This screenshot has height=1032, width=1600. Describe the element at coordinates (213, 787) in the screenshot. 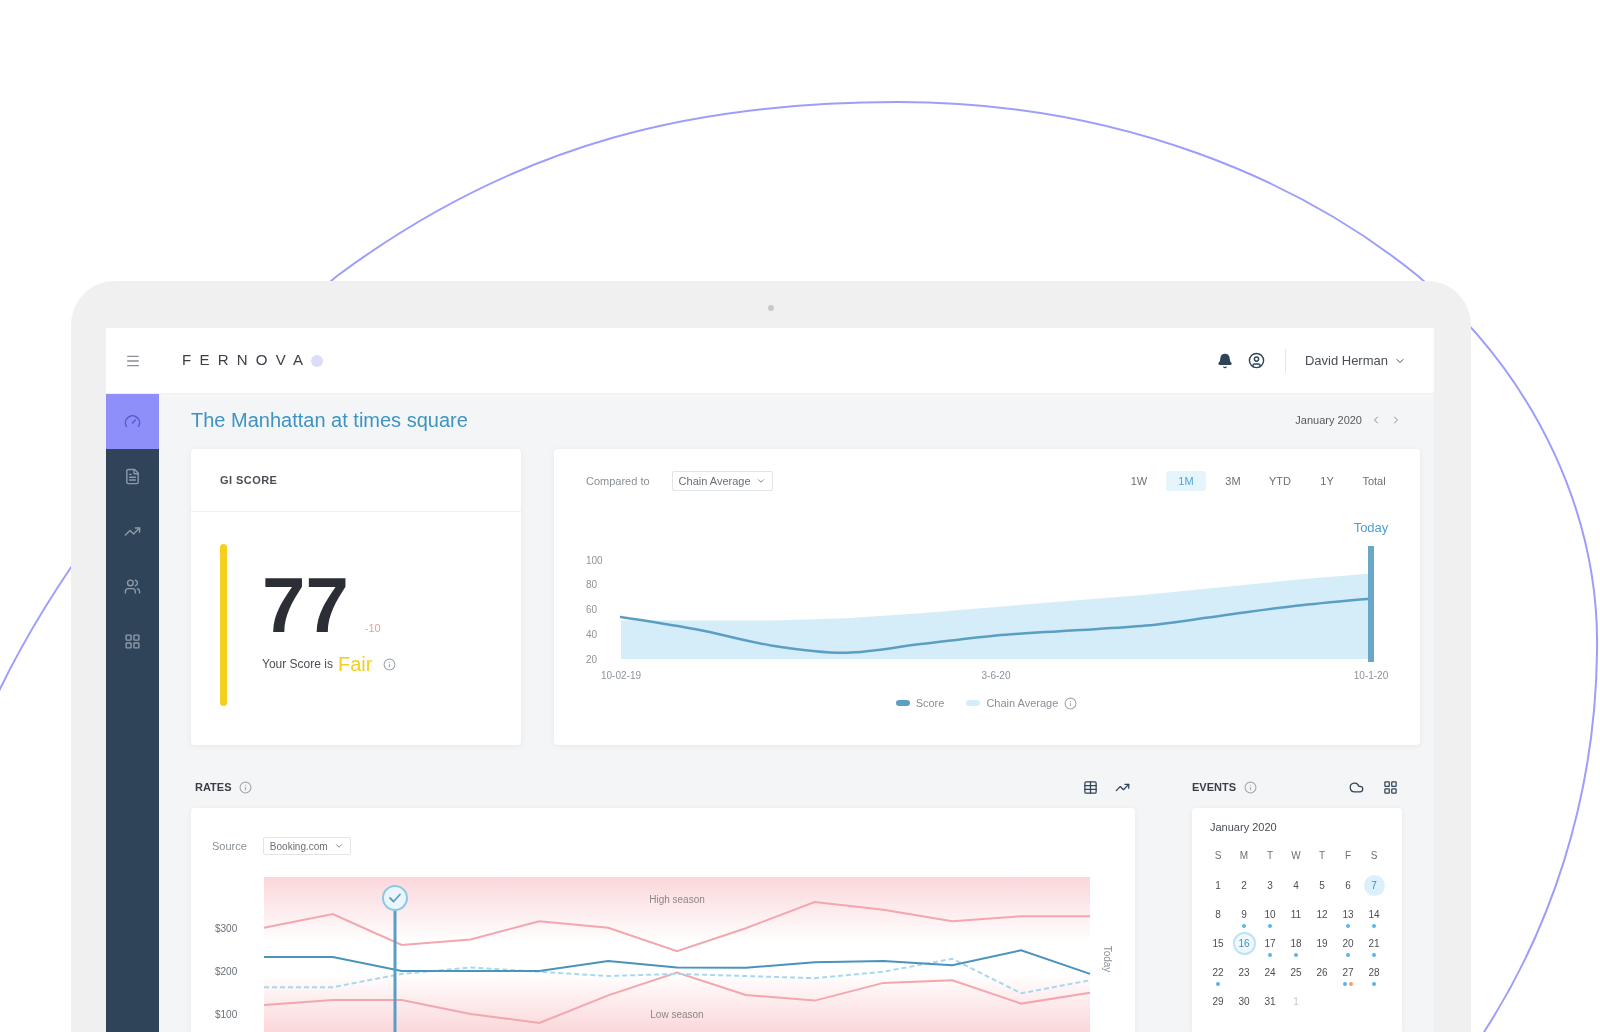

I see `section-title: RATES` at that location.